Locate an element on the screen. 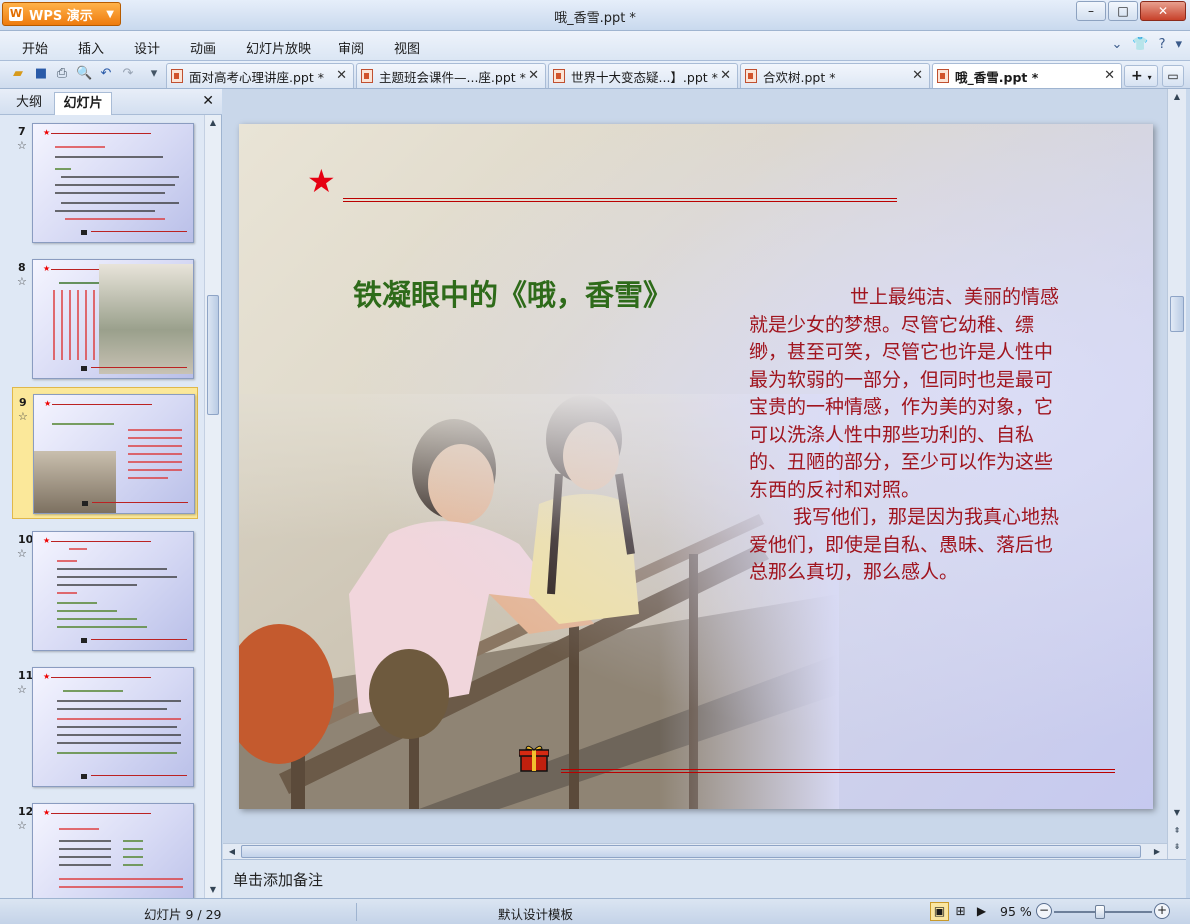 The height and width of the screenshot is (924, 1190). scroll-left-icon: ◀ is located at coordinates (232, 852).